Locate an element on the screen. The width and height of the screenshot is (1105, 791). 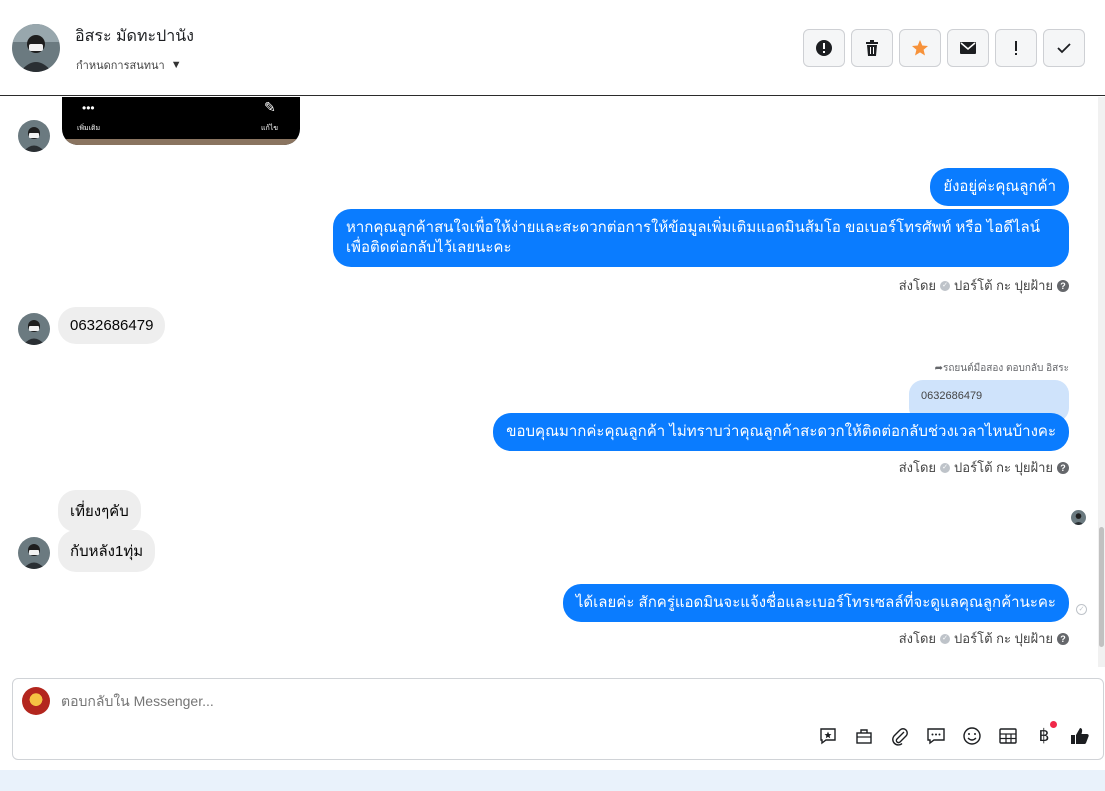
delete-button is located at coordinates (872, 48).